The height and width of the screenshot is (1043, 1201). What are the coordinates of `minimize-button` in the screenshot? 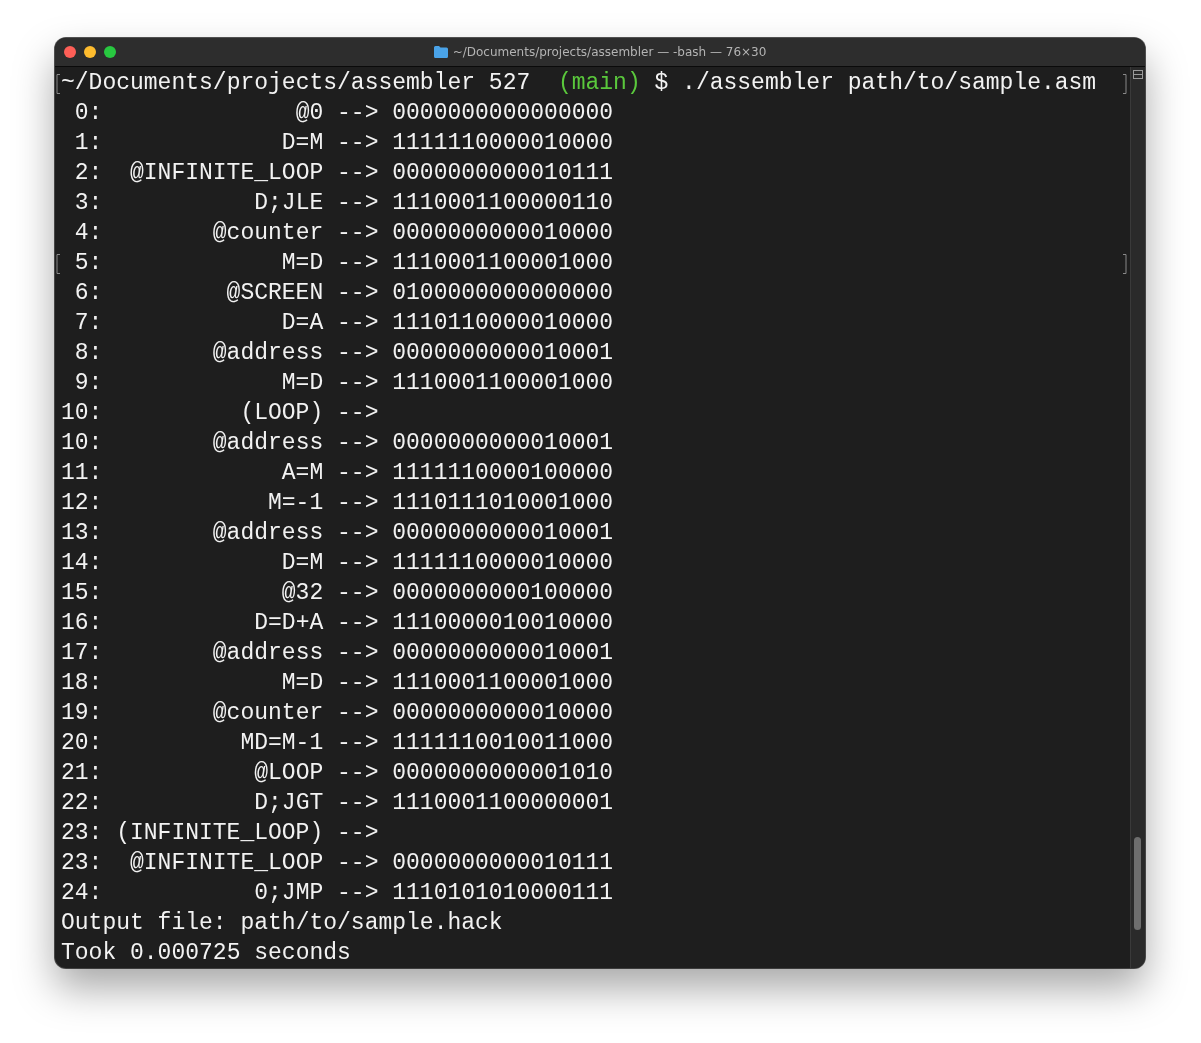 It's located at (90, 52).